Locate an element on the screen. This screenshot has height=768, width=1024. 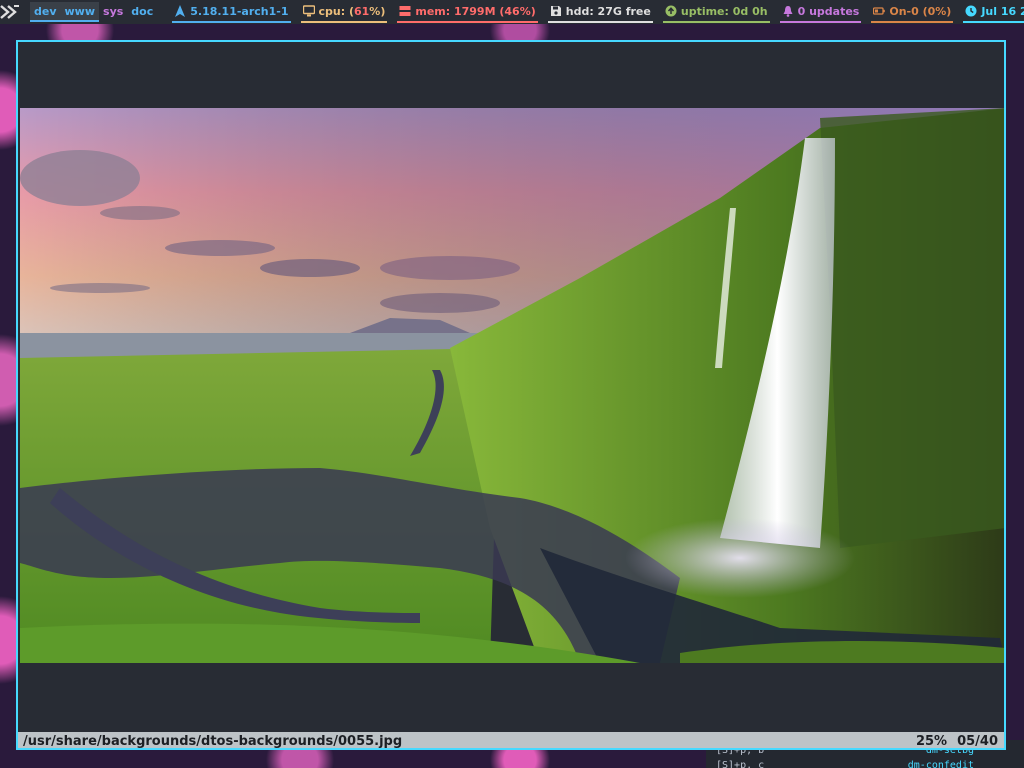
floppy-disk-icon is located at coordinates (555, 11).